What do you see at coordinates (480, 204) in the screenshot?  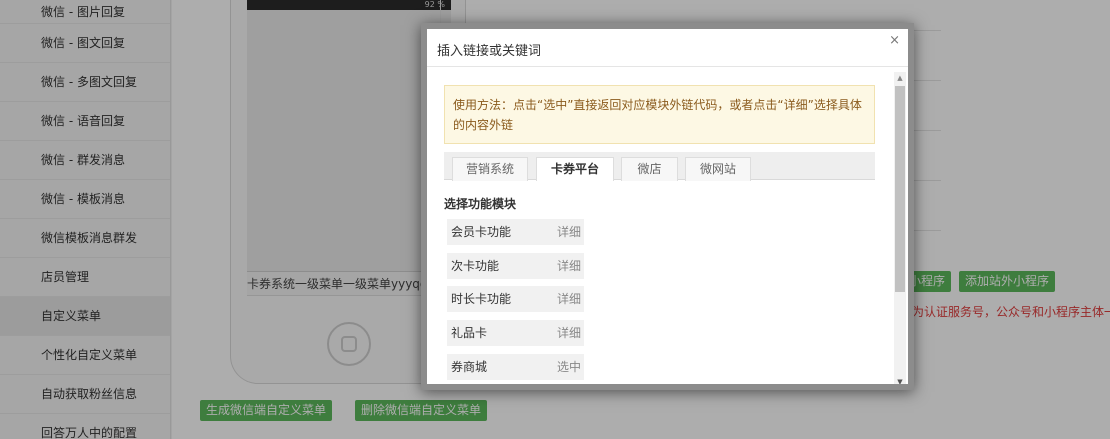 I see `section-title: 选择功能模块` at bounding box center [480, 204].